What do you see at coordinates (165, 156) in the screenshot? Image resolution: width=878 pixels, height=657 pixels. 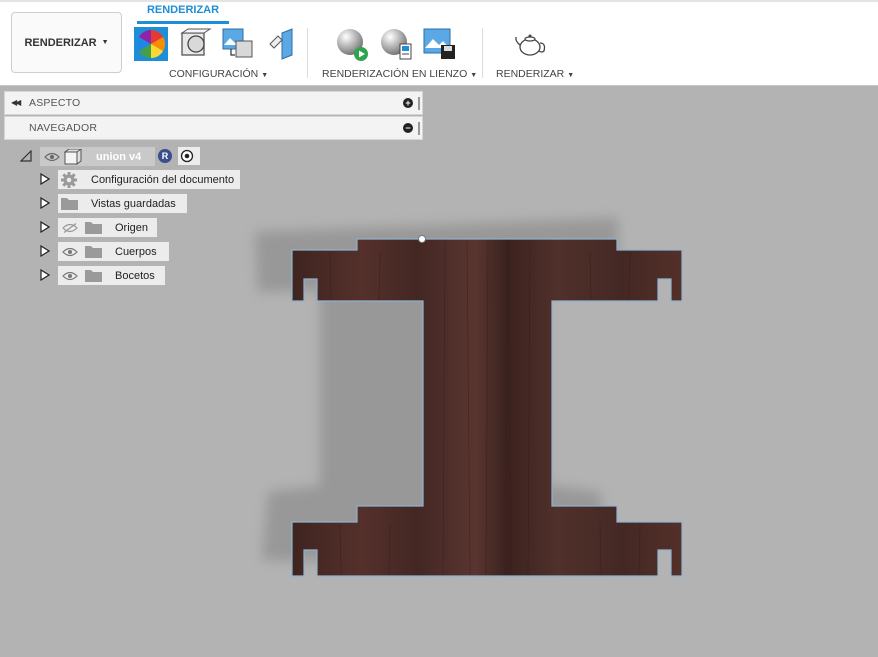 I see `reference-badge: R` at bounding box center [165, 156].